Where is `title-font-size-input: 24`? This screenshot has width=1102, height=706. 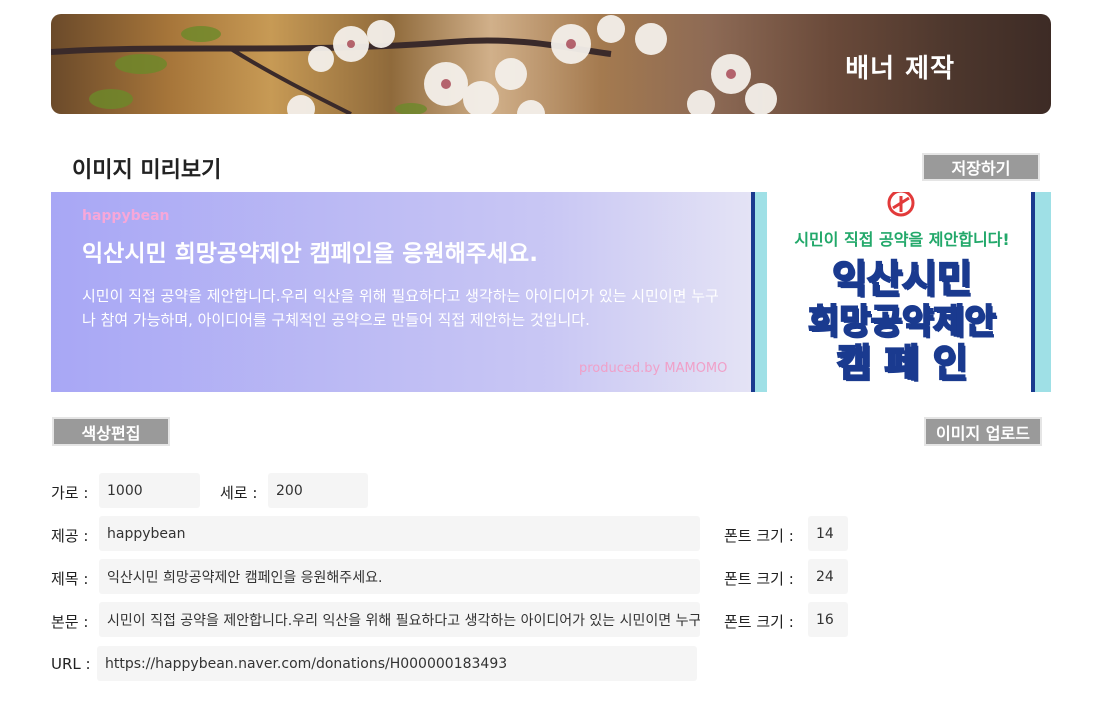
title-font-size-input: 24 is located at coordinates (828, 576).